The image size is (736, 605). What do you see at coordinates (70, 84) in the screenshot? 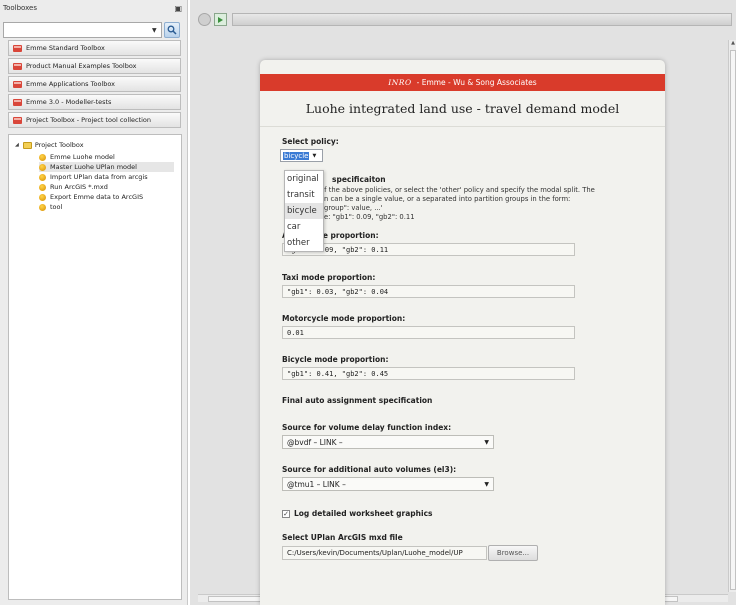
I see `toolbox-tab-label: Emme Applications Toolbox` at bounding box center [70, 84].